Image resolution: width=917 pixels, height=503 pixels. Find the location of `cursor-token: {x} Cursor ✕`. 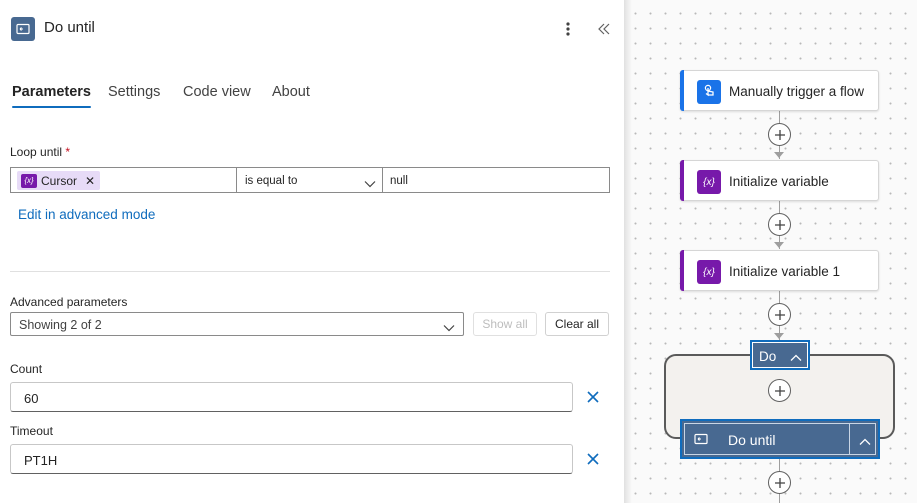

cursor-token: {x} Cursor ✕ is located at coordinates (59, 180).